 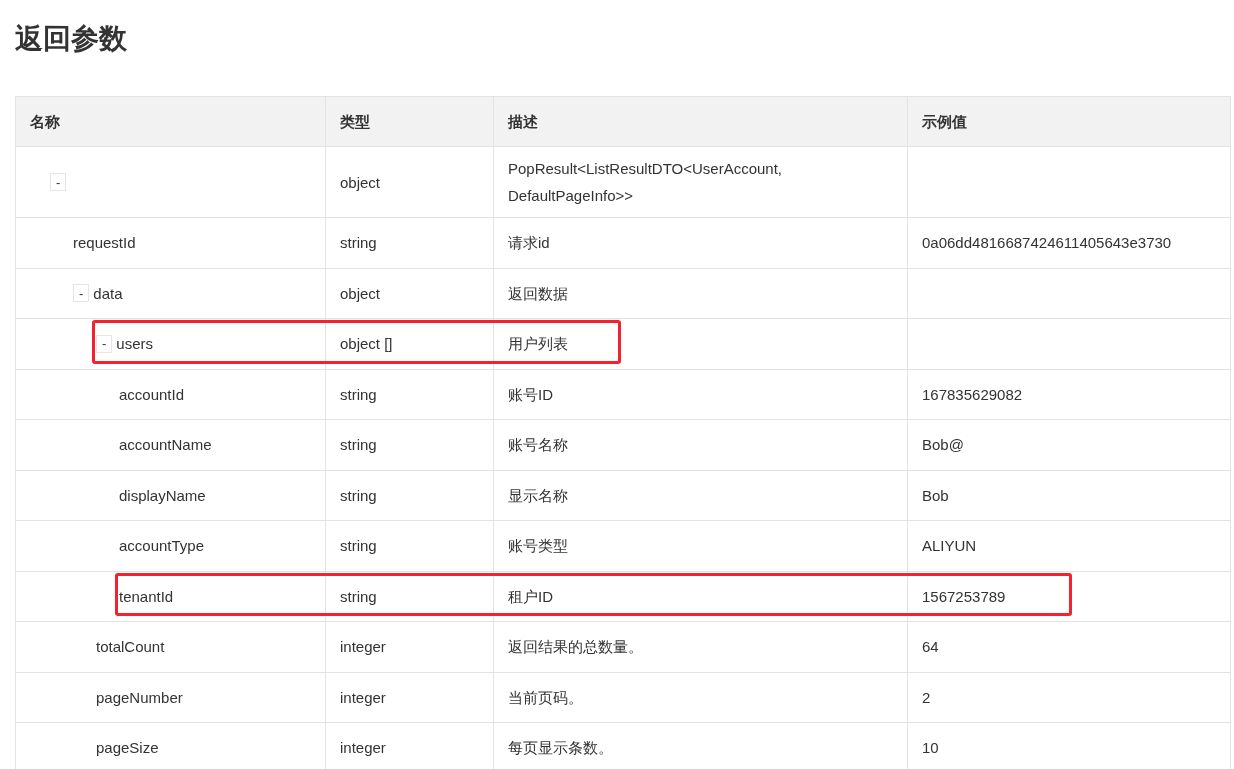 I want to click on table-cell: 请求id, so click(x=701, y=243).